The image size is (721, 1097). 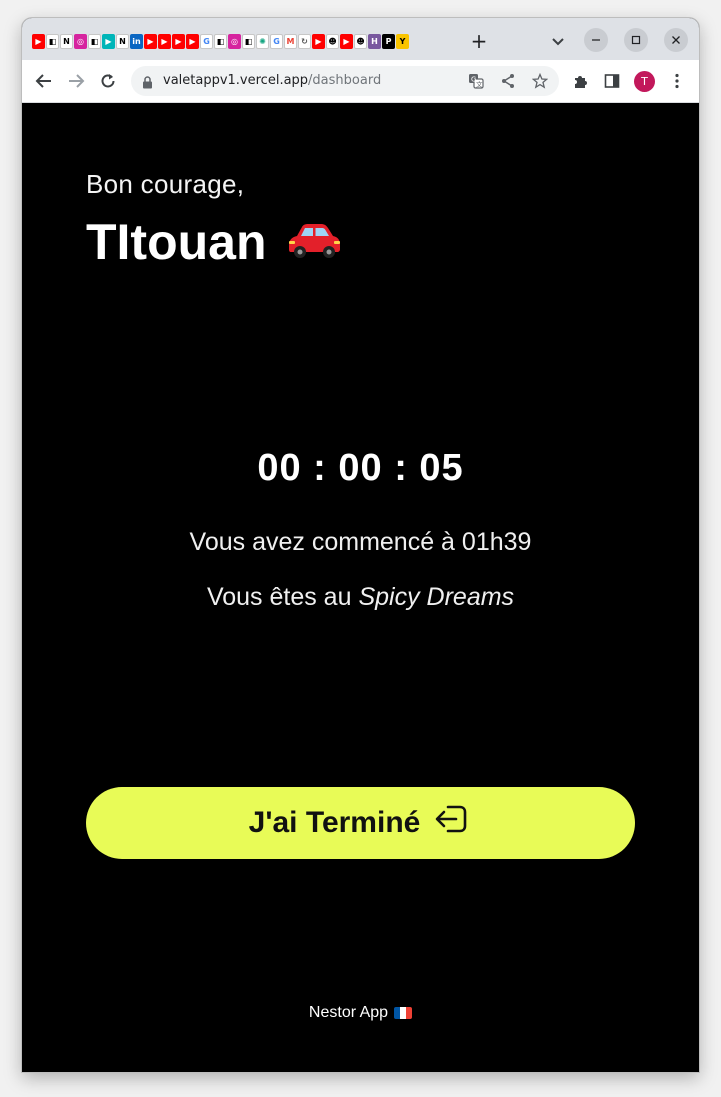 I want to click on car-icon, so click(x=313, y=242).